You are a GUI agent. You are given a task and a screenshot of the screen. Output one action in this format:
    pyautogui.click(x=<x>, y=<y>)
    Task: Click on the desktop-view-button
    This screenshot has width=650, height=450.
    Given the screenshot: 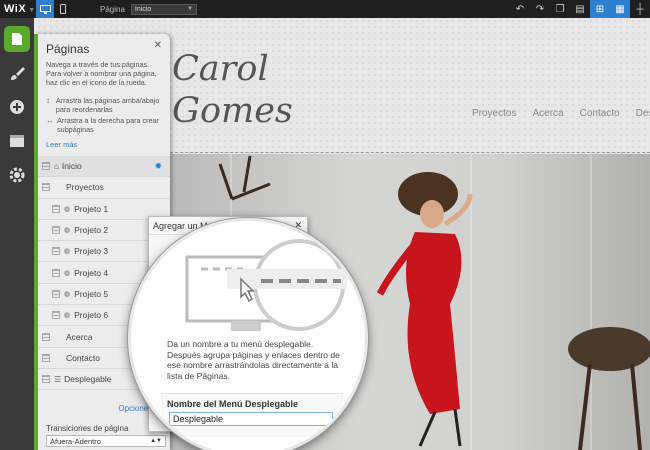 What is the action you would take?
    pyautogui.click(x=45, y=9)
    